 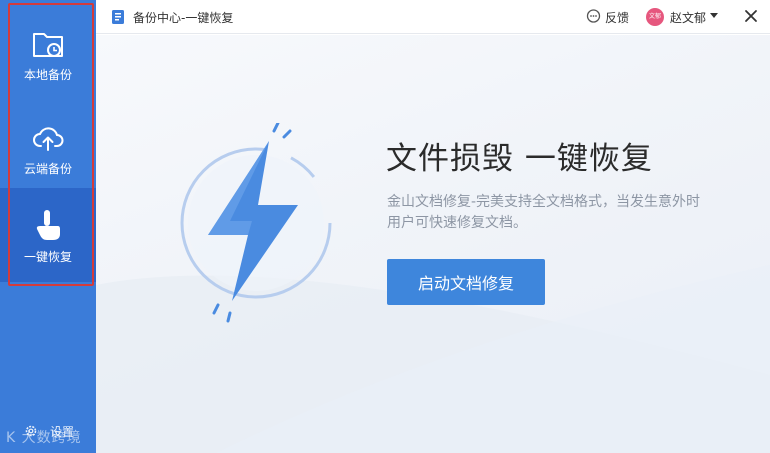 I want to click on chat-bubble-icon, so click(x=593, y=16).